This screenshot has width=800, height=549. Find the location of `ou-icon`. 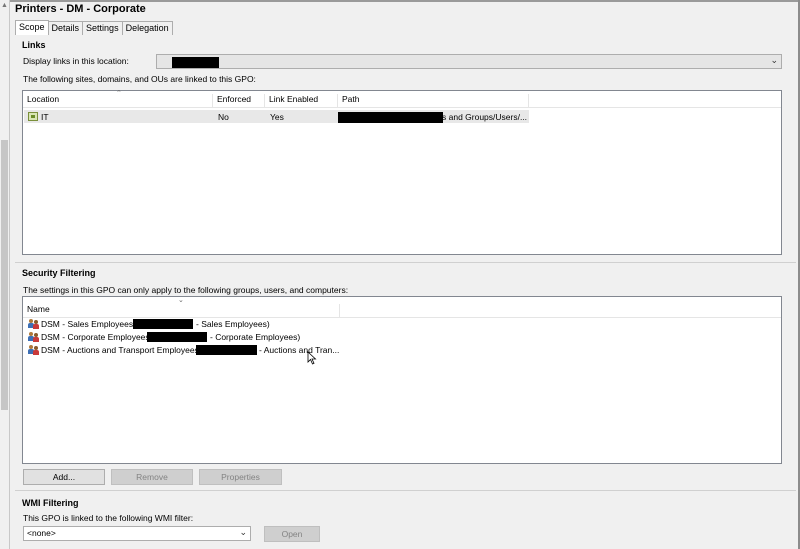

ou-icon is located at coordinates (33, 116).